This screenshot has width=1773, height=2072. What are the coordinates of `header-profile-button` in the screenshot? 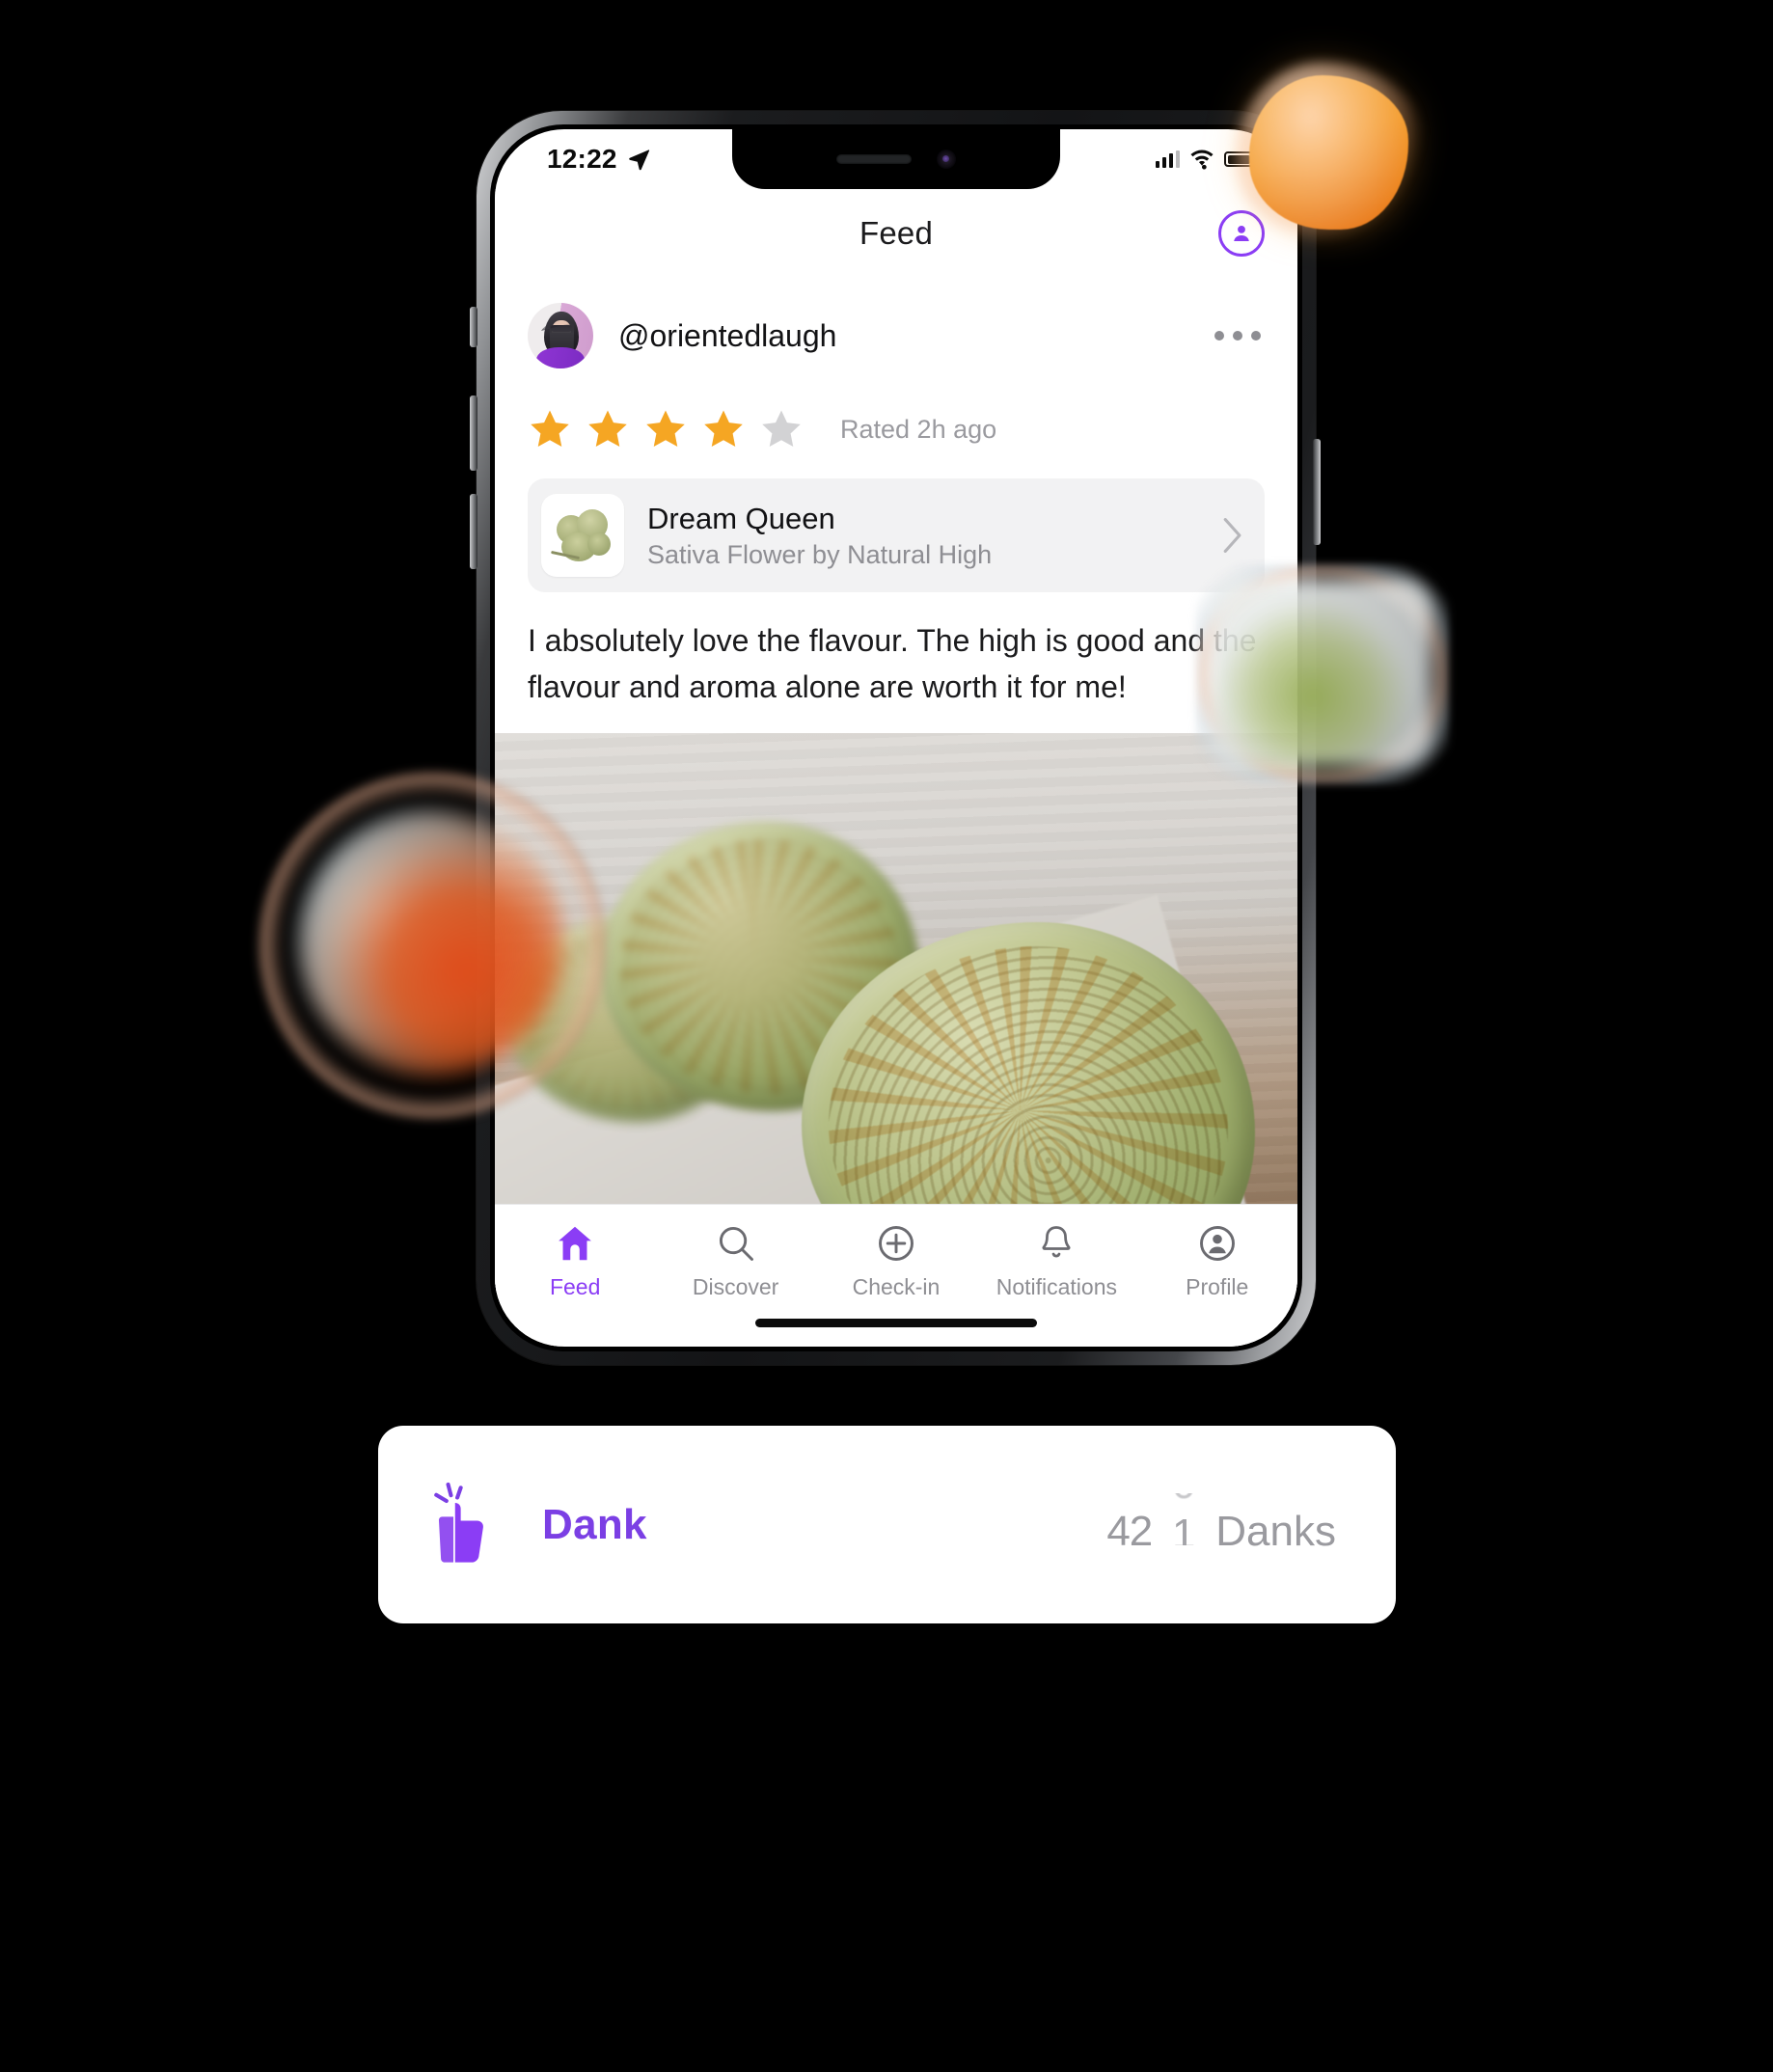 It's located at (1241, 233).